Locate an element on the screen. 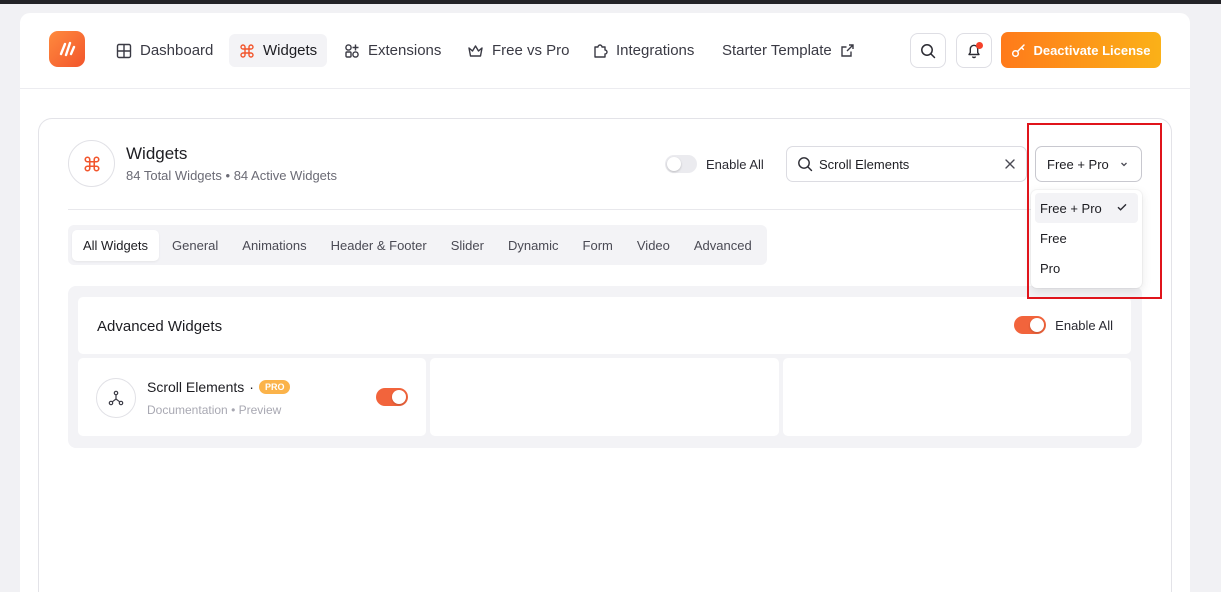  nav-dashboard-label: Dashboard is located at coordinates (177, 50).